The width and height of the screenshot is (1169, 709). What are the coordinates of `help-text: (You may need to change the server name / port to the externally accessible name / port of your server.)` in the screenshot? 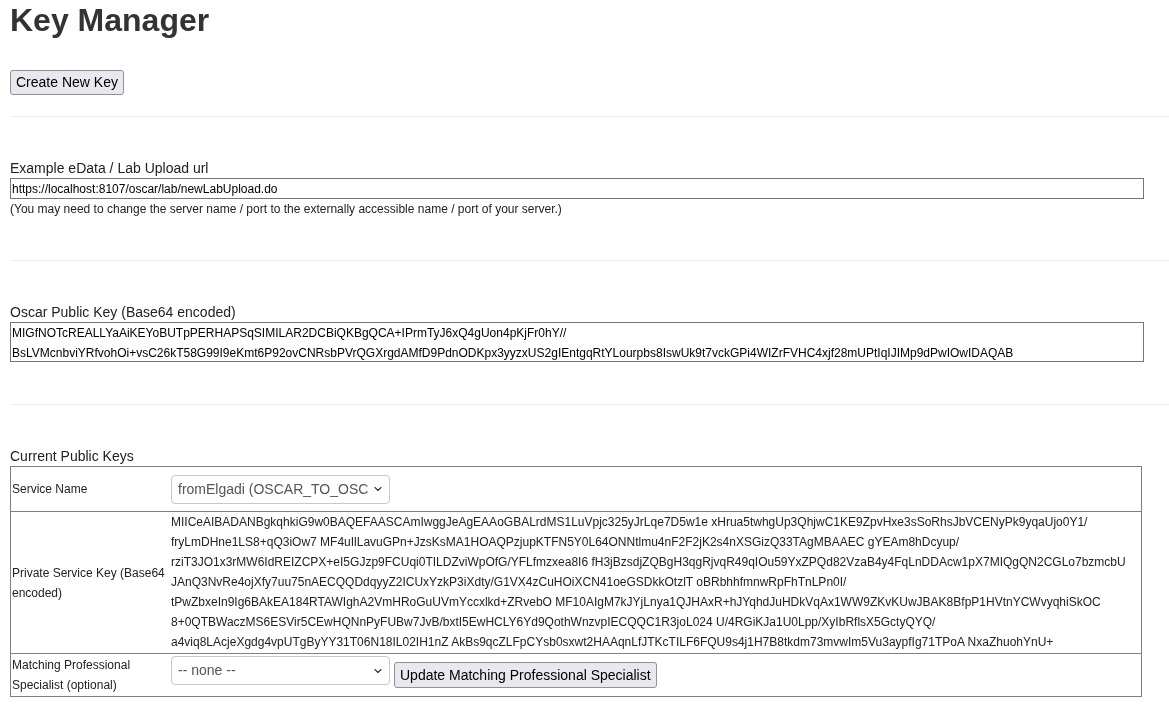 It's located at (286, 209).